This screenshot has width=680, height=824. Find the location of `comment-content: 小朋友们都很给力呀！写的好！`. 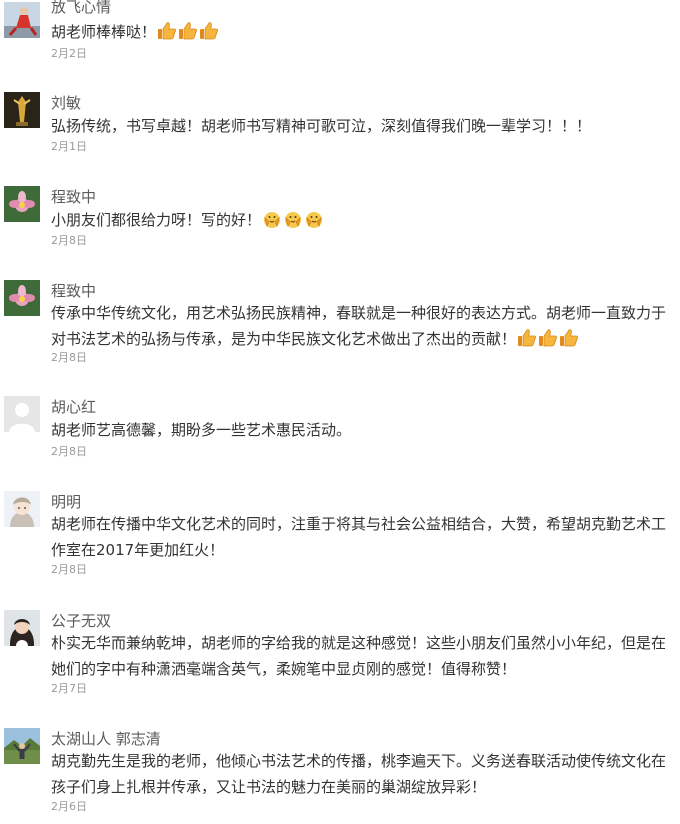

comment-content: 小朋友们都很给力呀！写的好！ is located at coordinates (361, 220).